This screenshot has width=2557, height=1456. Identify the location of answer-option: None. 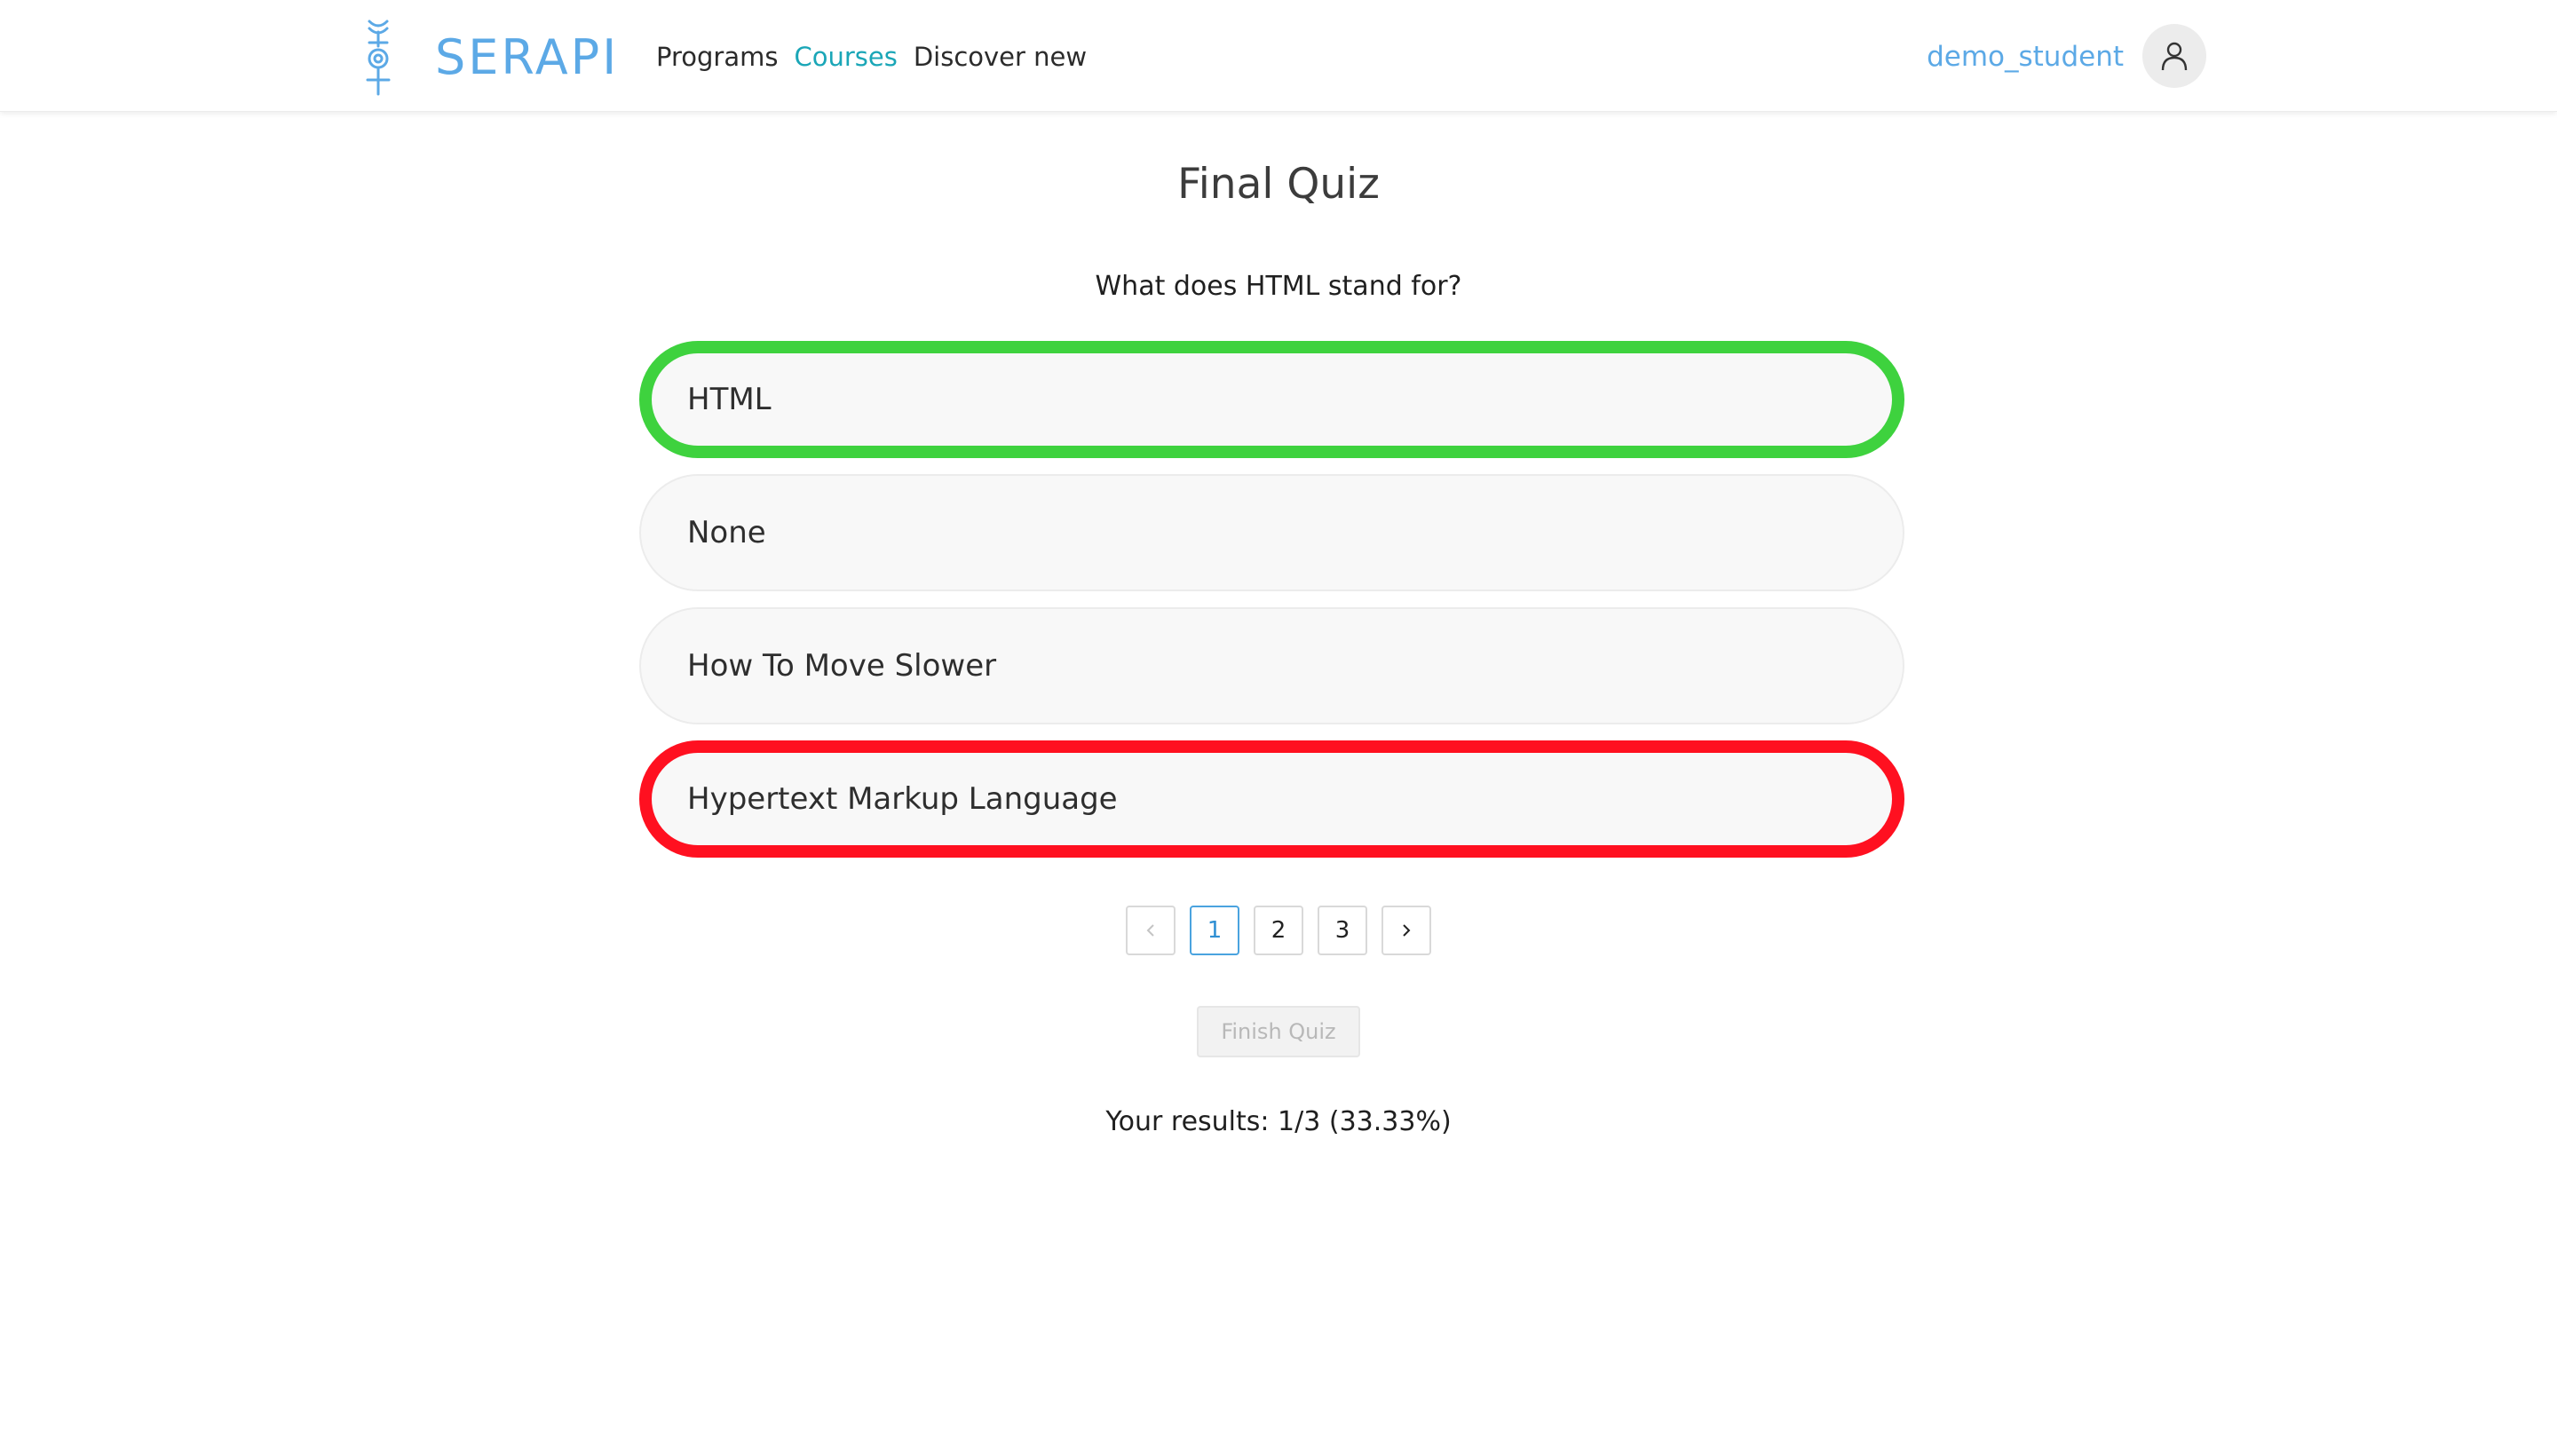
(1271, 532).